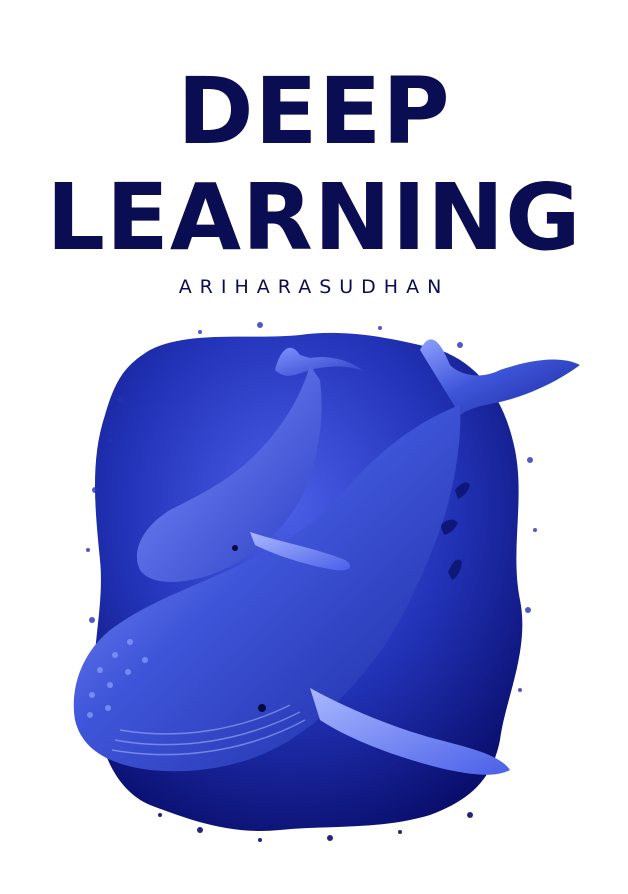 The image size is (628, 894). Describe the element at coordinates (314, 217) in the screenshot. I see `title-line-2: LEARNING` at that location.